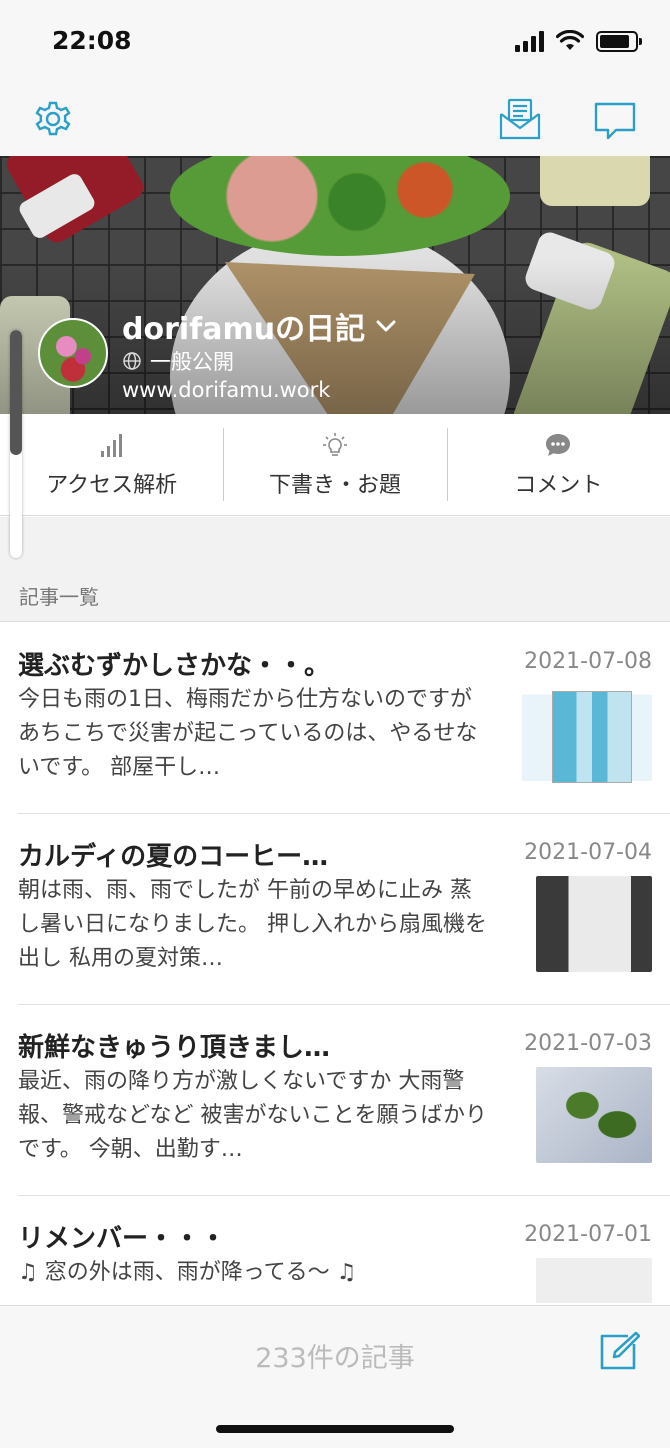 Image resolution: width=670 pixels, height=1448 pixels. I want to click on access-analytics-button: アクセス解析, so click(111, 464).